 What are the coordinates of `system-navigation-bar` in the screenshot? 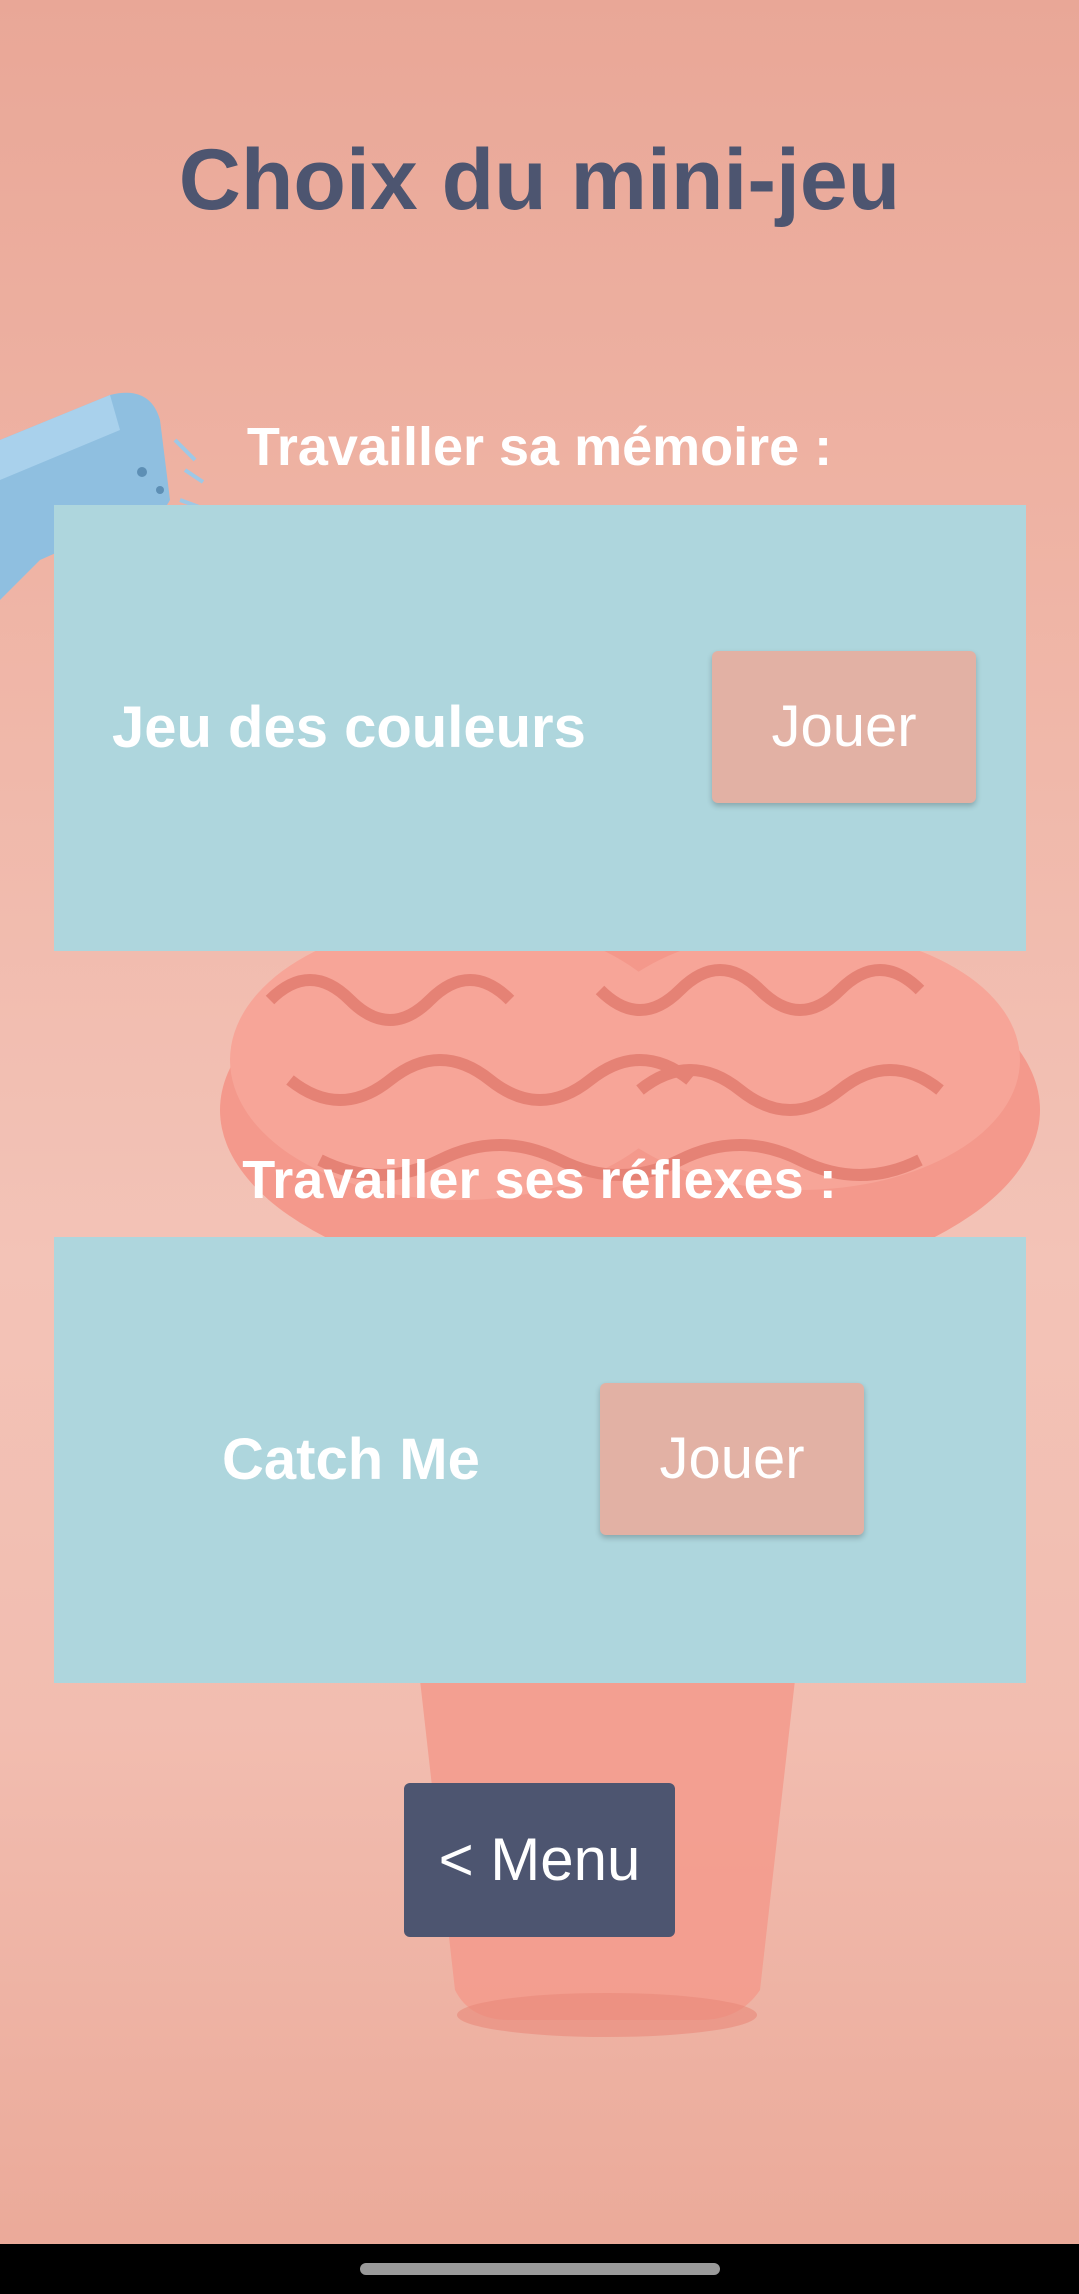 It's located at (539, 2269).